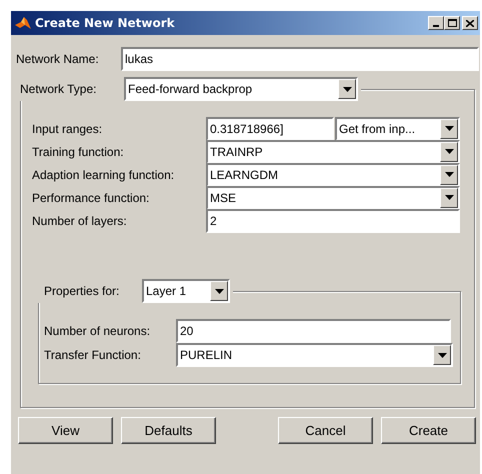  I want to click on field-label: Adaption learning function:, so click(104, 175).